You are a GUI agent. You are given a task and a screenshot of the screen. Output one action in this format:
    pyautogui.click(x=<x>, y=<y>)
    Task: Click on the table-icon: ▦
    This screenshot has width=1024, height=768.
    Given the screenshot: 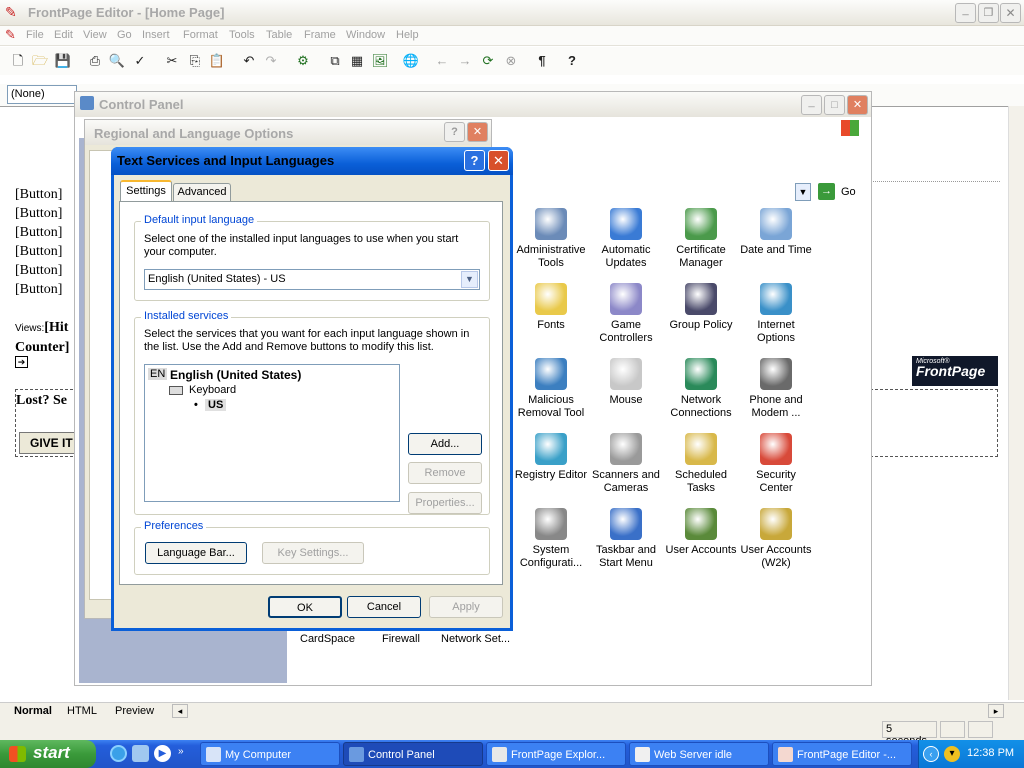 What is the action you would take?
    pyautogui.click(x=357, y=61)
    